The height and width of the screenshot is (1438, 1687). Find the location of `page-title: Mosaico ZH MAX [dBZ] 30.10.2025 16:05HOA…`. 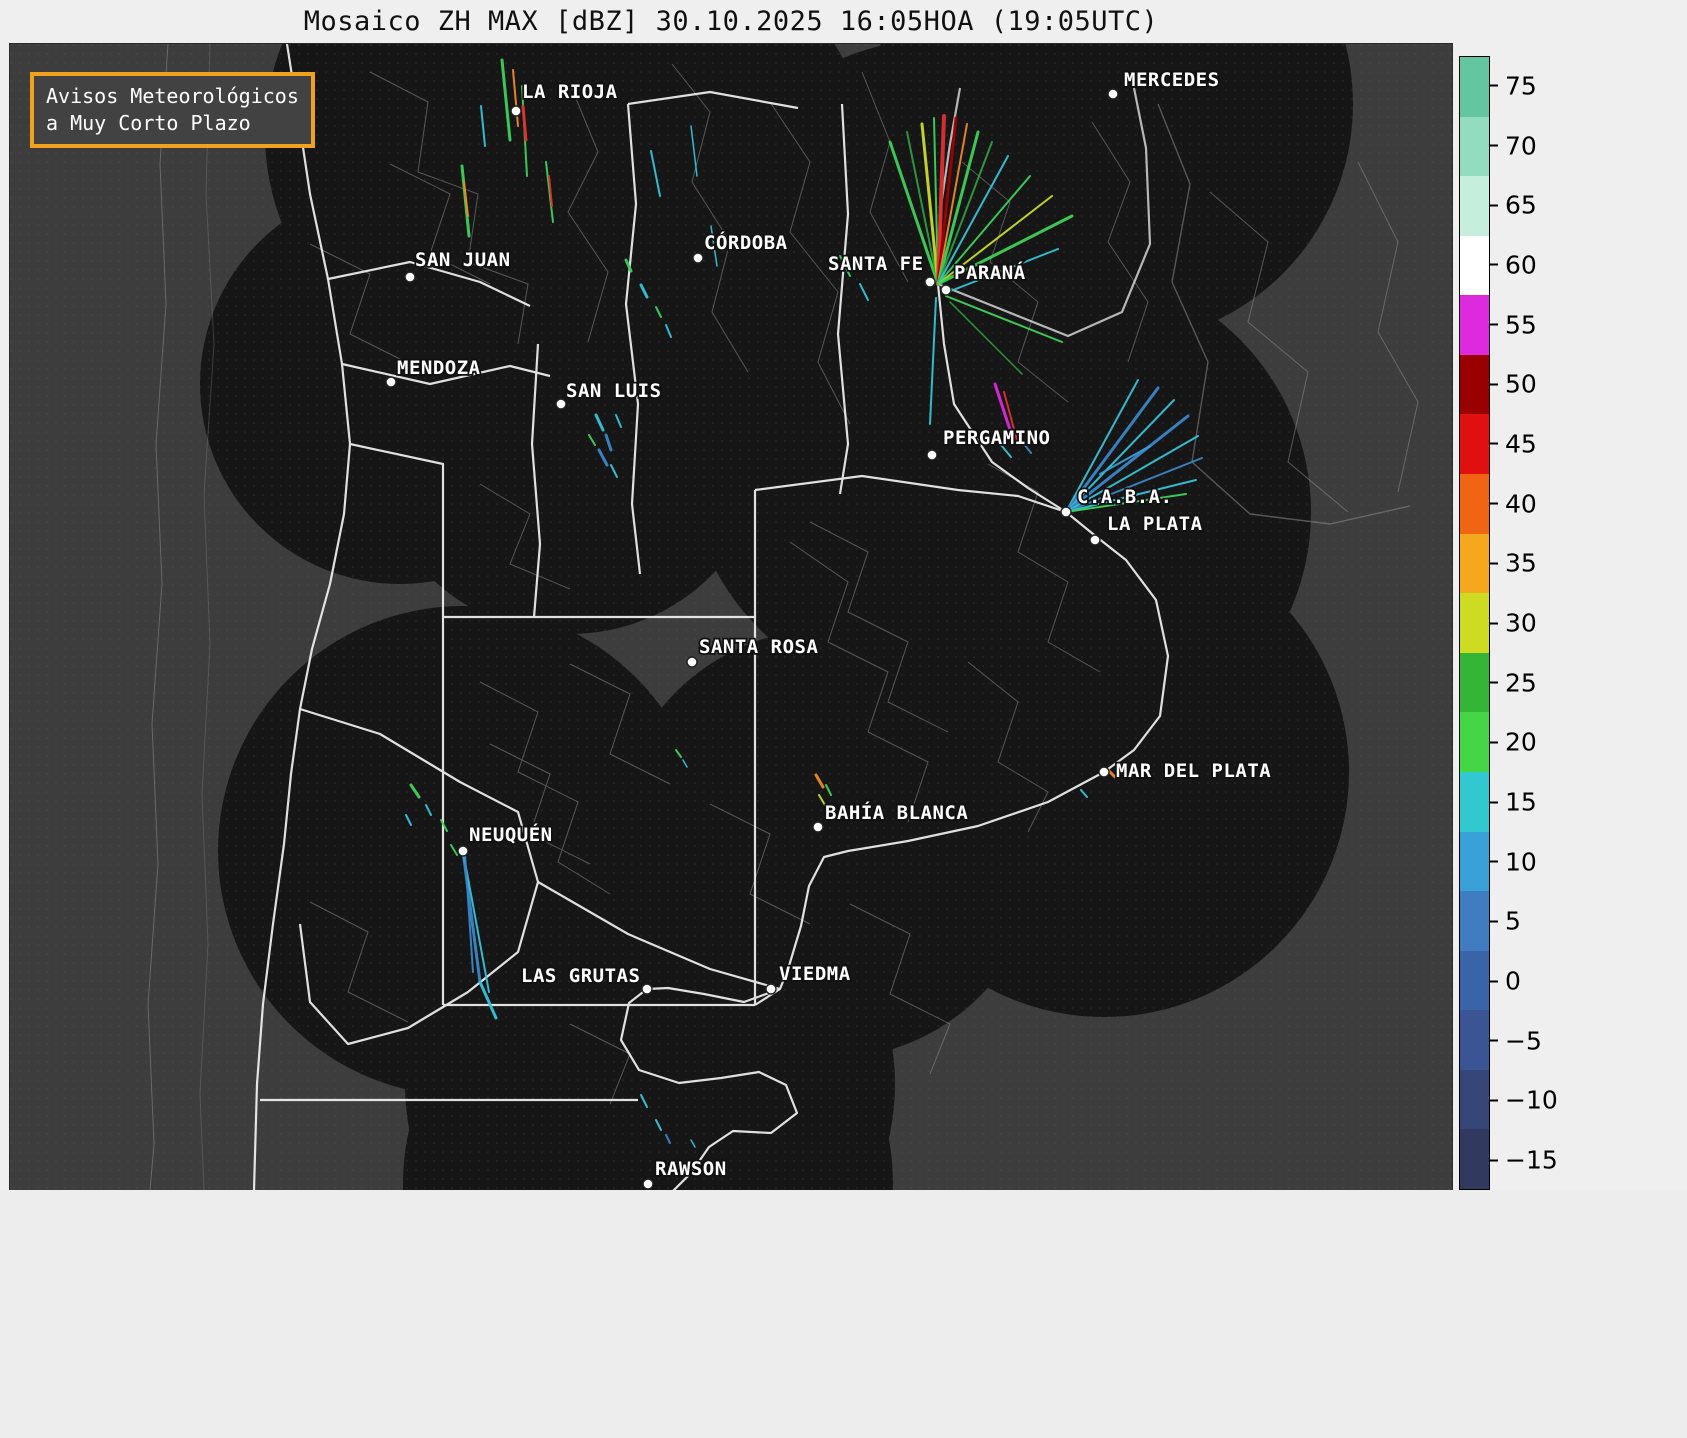

page-title: Mosaico ZH MAX [dBZ] 30.10.2025 16:05HOA… is located at coordinates (731, 21).